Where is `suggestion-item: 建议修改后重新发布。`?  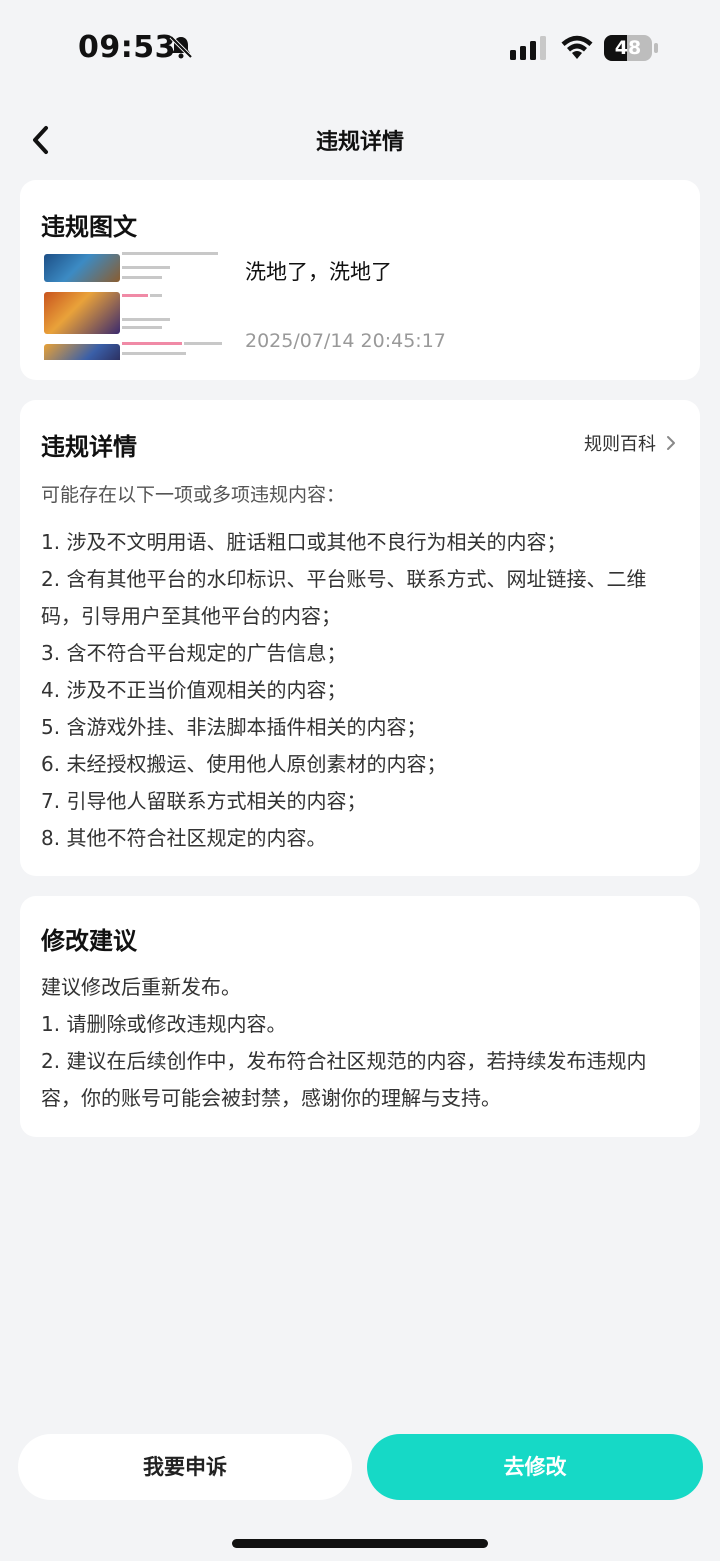
suggestion-item: 建议修改后重新发布。 is located at coordinates (141, 987).